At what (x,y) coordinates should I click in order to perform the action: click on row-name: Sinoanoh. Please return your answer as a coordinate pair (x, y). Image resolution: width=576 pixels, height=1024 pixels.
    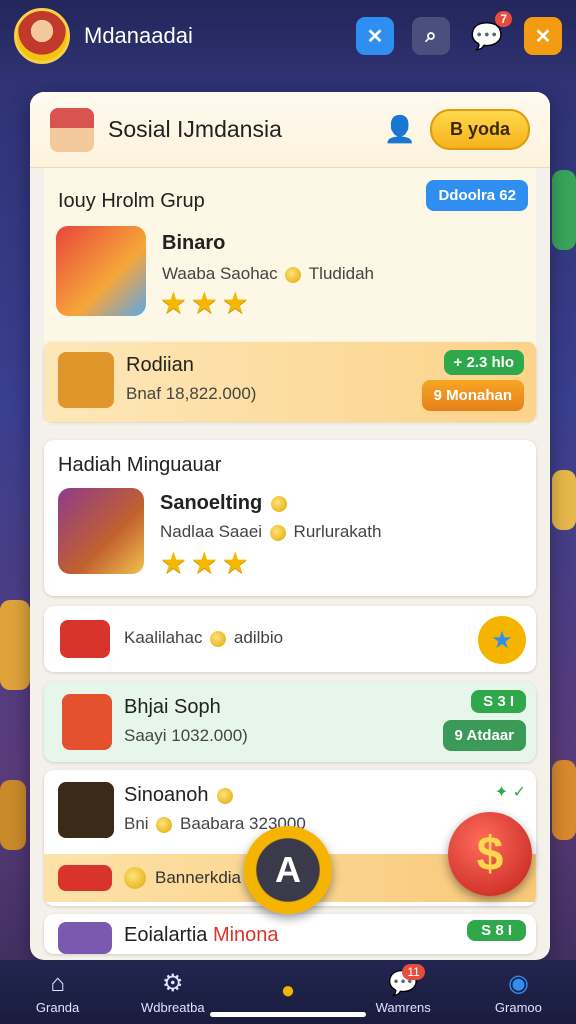
    Looking at the image, I should click on (180, 795).